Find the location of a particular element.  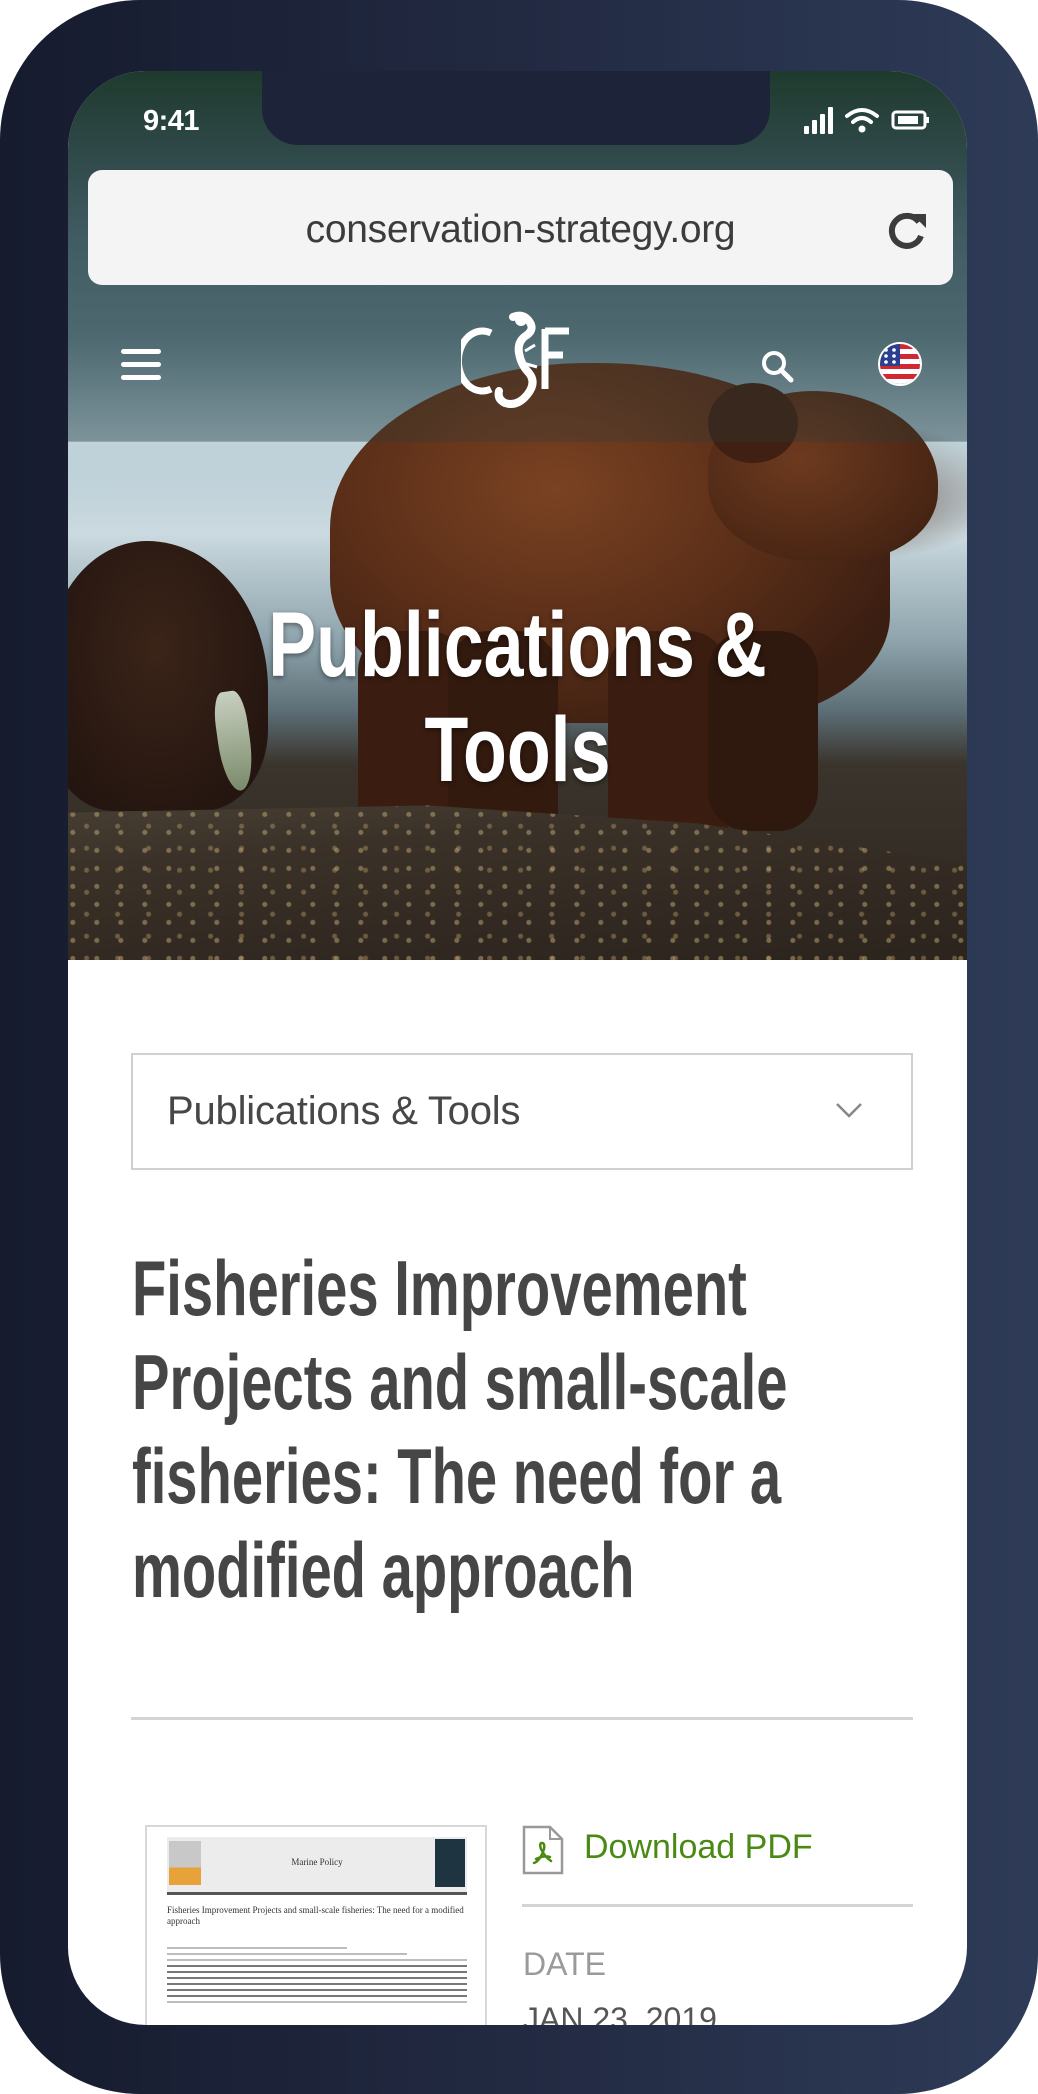

us-flag-icon is located at coordinates (900, 364).